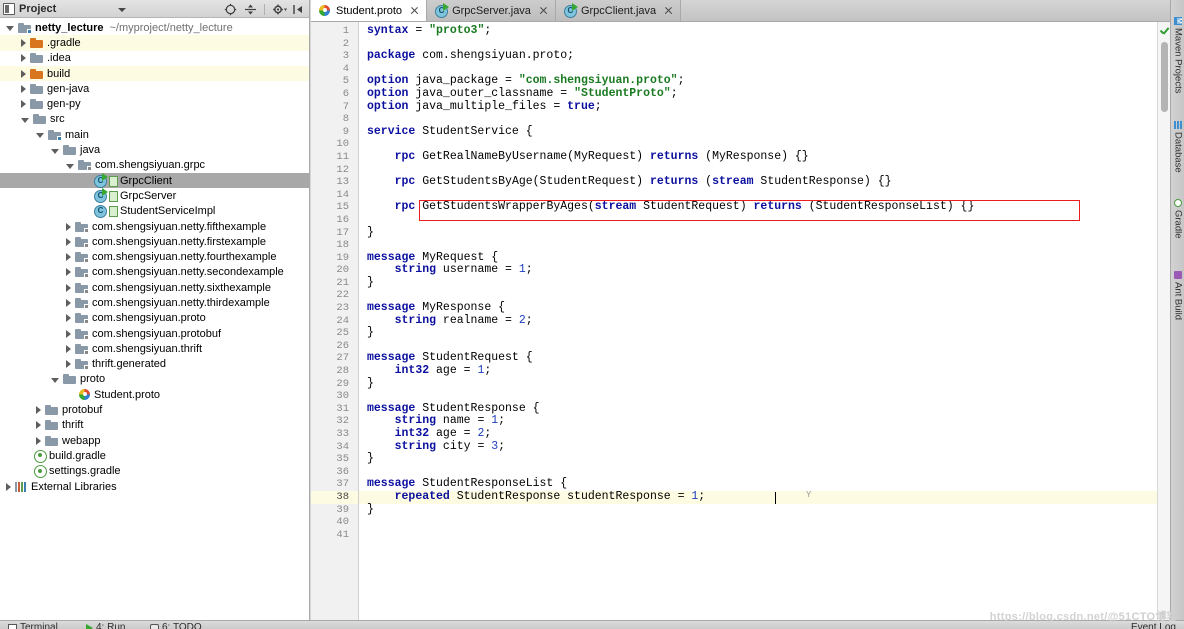  Describe the element at coordinates (230, 9) in the screenshot. I see `locate-target-icon` at that location.